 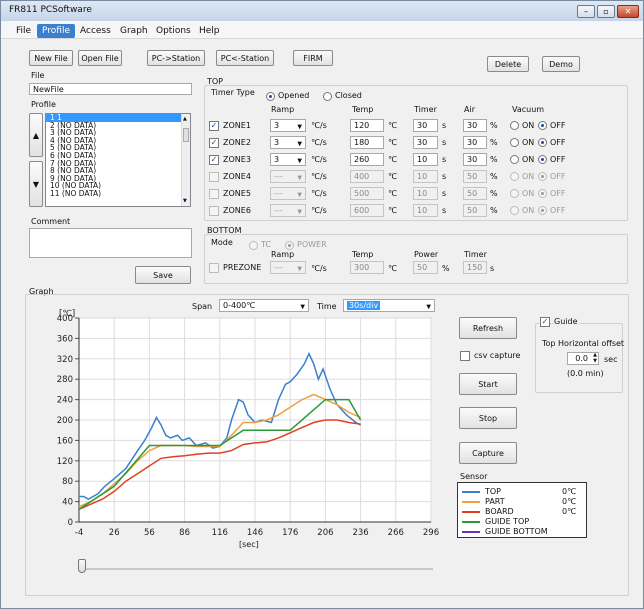 I want to click on zone-name: ZONE5, so click(x=237, y=193).